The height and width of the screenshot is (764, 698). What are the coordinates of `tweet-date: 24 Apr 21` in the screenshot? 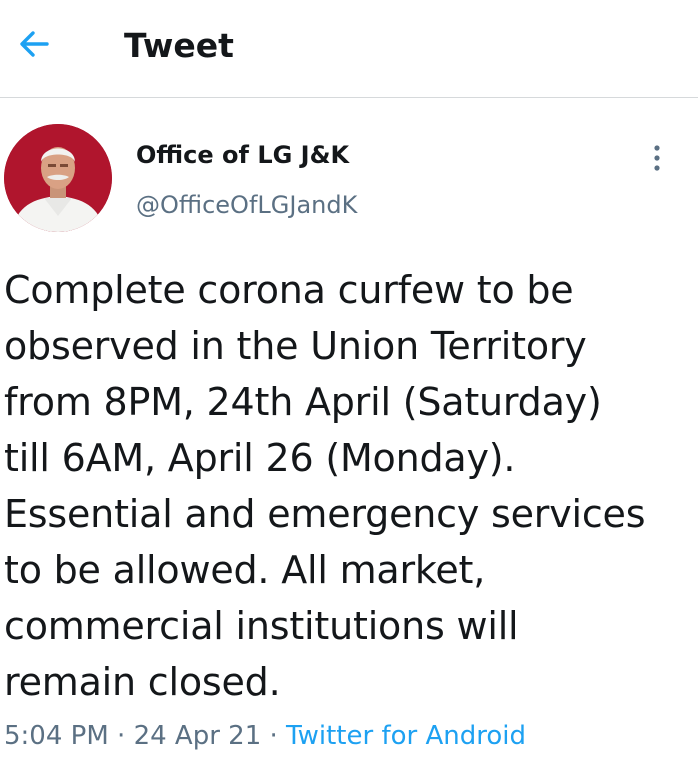 It's located at (197, 736).